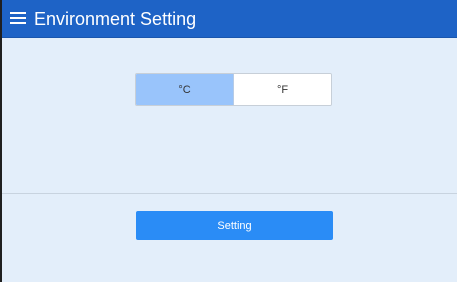 Image resolution: width=457 pixels, height=282 pixels. I want to click on setting-button: Setting, so click(234, 225).